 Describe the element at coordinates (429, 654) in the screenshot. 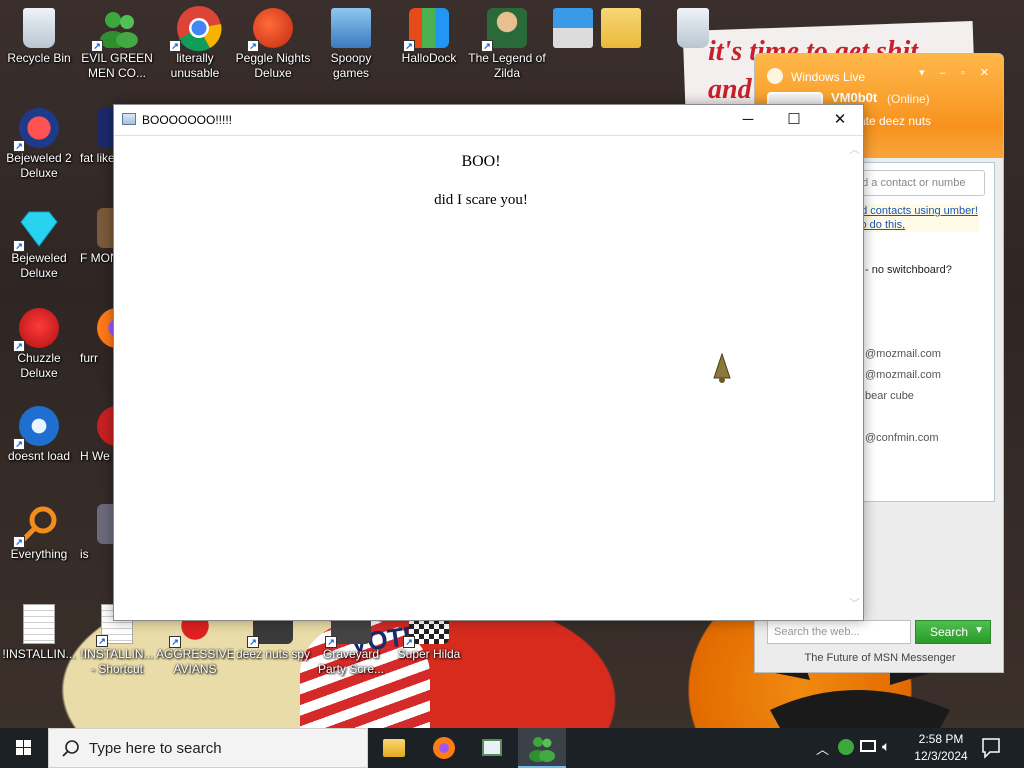

I see `desktop-icon-label: Super Hilda` at that location.